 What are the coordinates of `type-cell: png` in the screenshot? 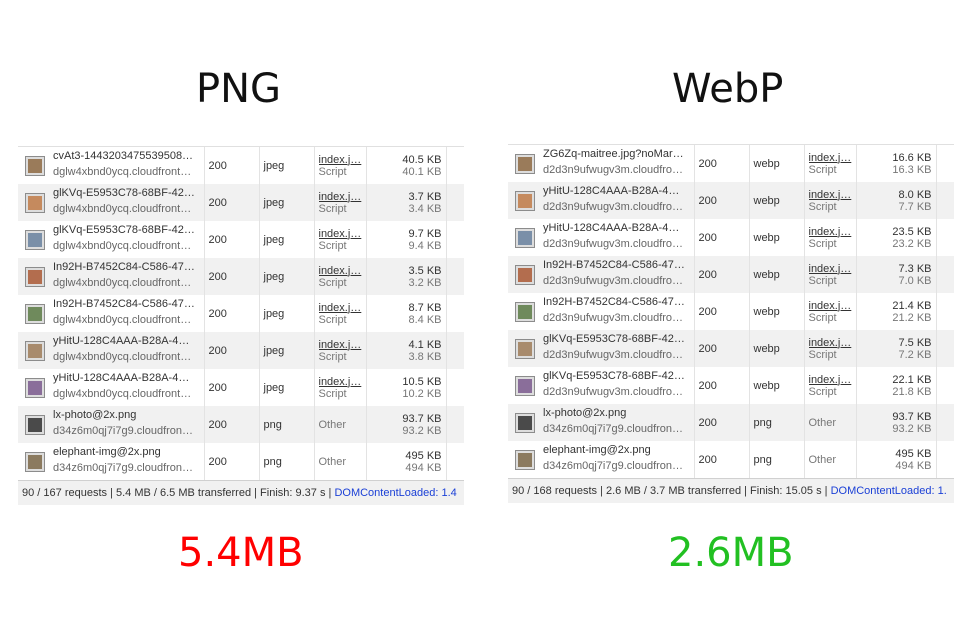 It's located at (287, 461).